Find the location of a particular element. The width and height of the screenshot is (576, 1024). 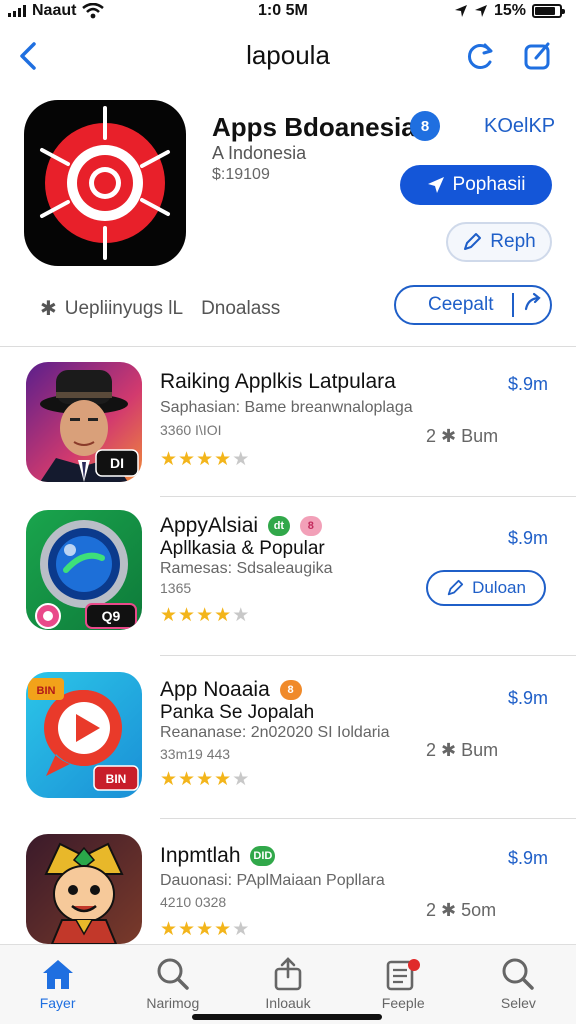

app-name: Apps Bdoanesia is located at coordinates (314, 127).